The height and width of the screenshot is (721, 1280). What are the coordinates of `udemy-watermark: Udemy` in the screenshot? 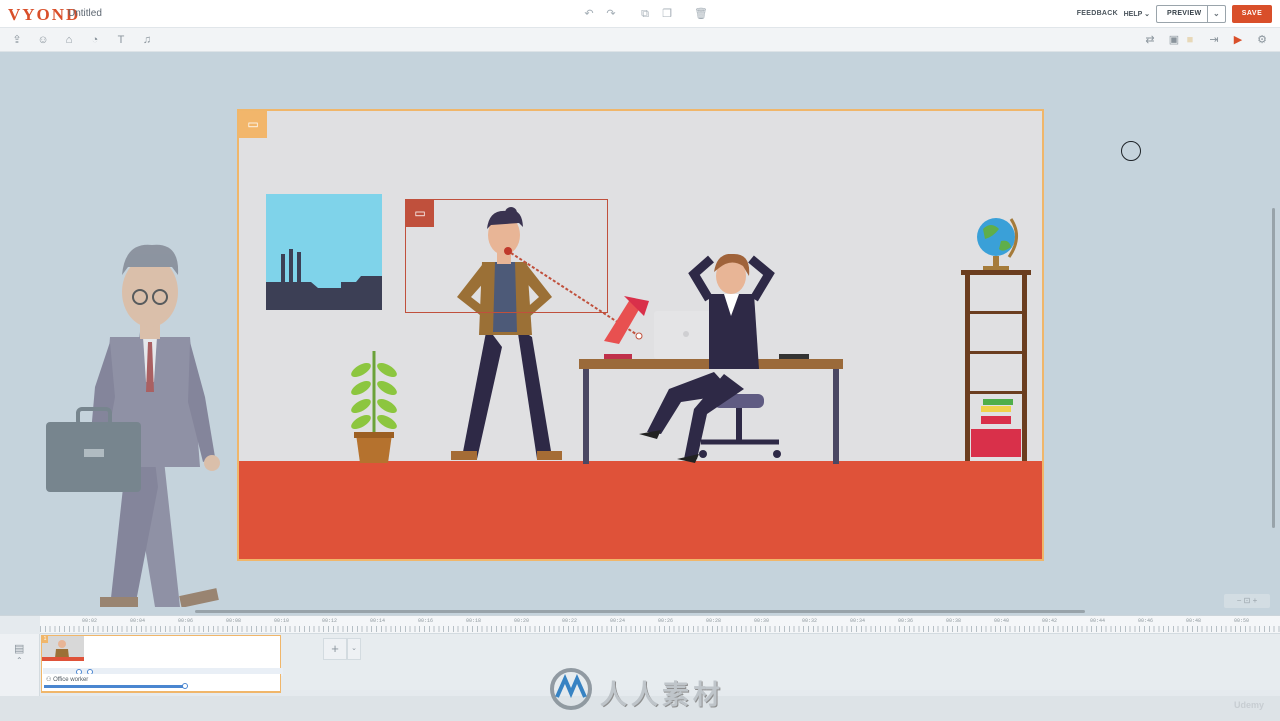 It's located at (1248, 705).